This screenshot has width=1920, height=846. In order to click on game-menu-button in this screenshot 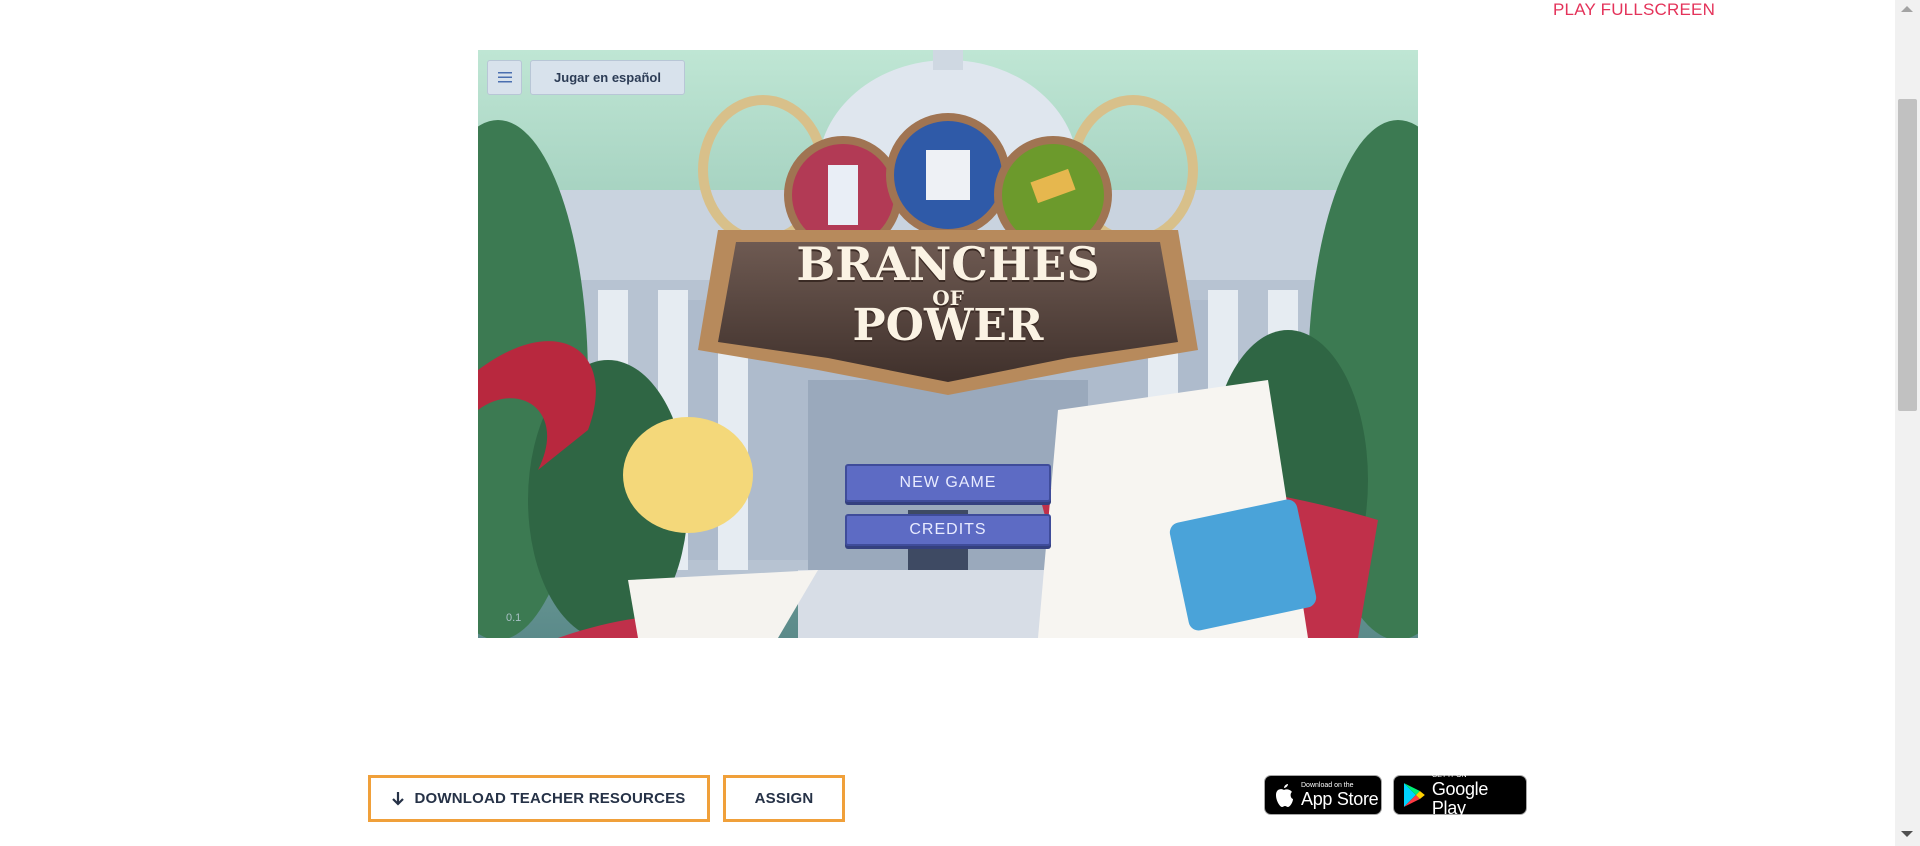, I will do `click(504, 77)`.